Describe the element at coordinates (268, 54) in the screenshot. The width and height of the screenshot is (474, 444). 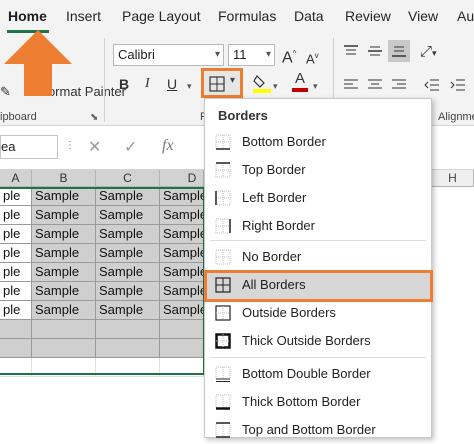
I see `chevron-down-icon: ▾` at that location.